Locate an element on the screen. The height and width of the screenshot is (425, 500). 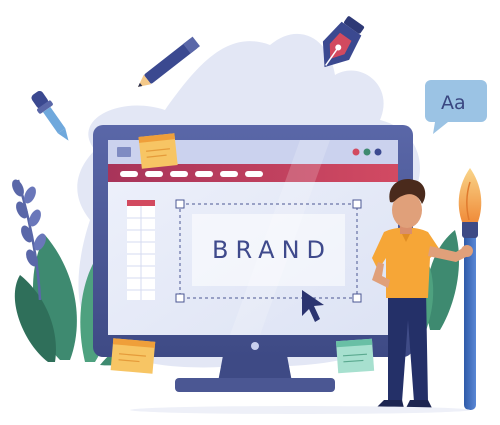
sticky-note-bottom-left is located at coordinates (133, 356).